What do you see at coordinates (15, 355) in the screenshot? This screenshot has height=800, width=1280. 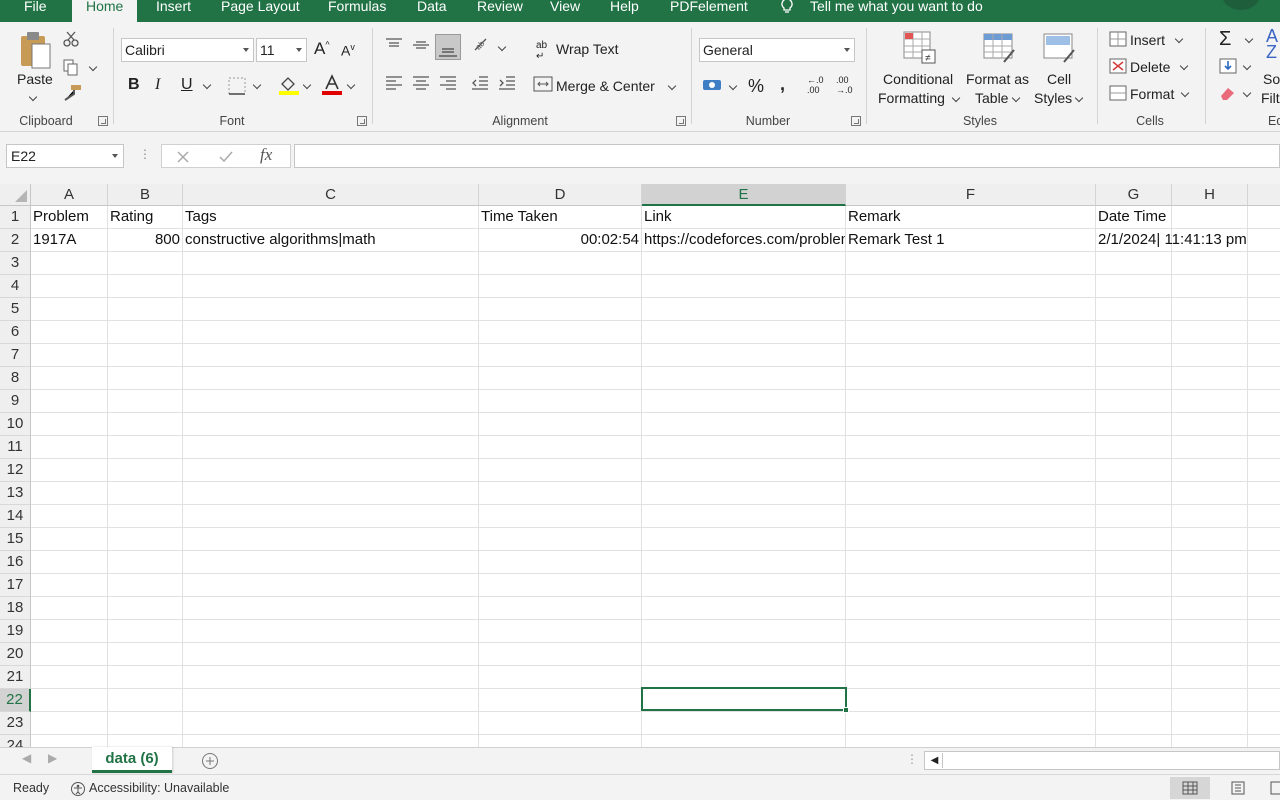 I see `row-header-7: 7` at bounding box center [15, 355].